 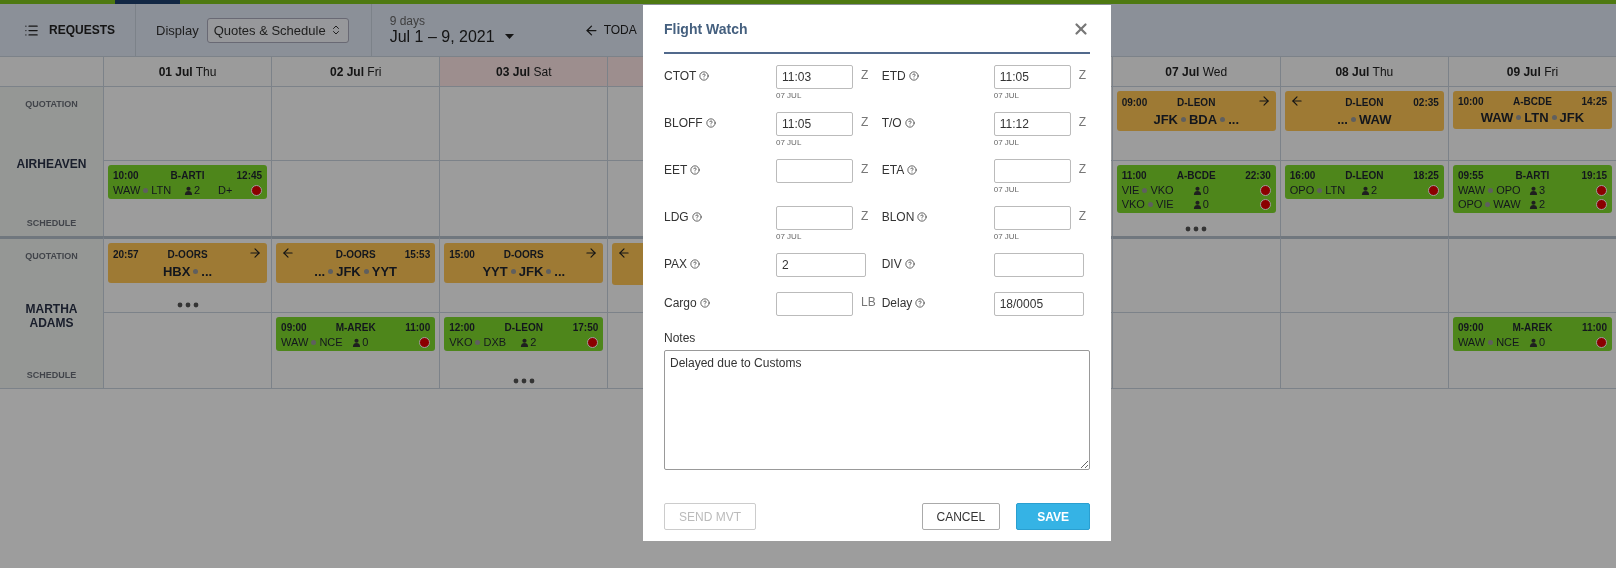 What do you see at coordinates (865, 217) in the screenshot?
I see `unit-label: Z` at bounding box center [865, 217].